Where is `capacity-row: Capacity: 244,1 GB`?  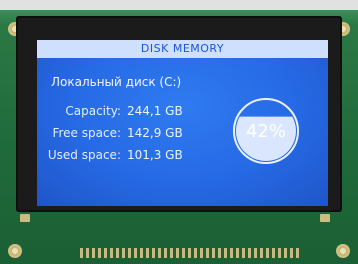
capacity-row: Capacity: 244,1 GB is located at coordinates (112, 111).